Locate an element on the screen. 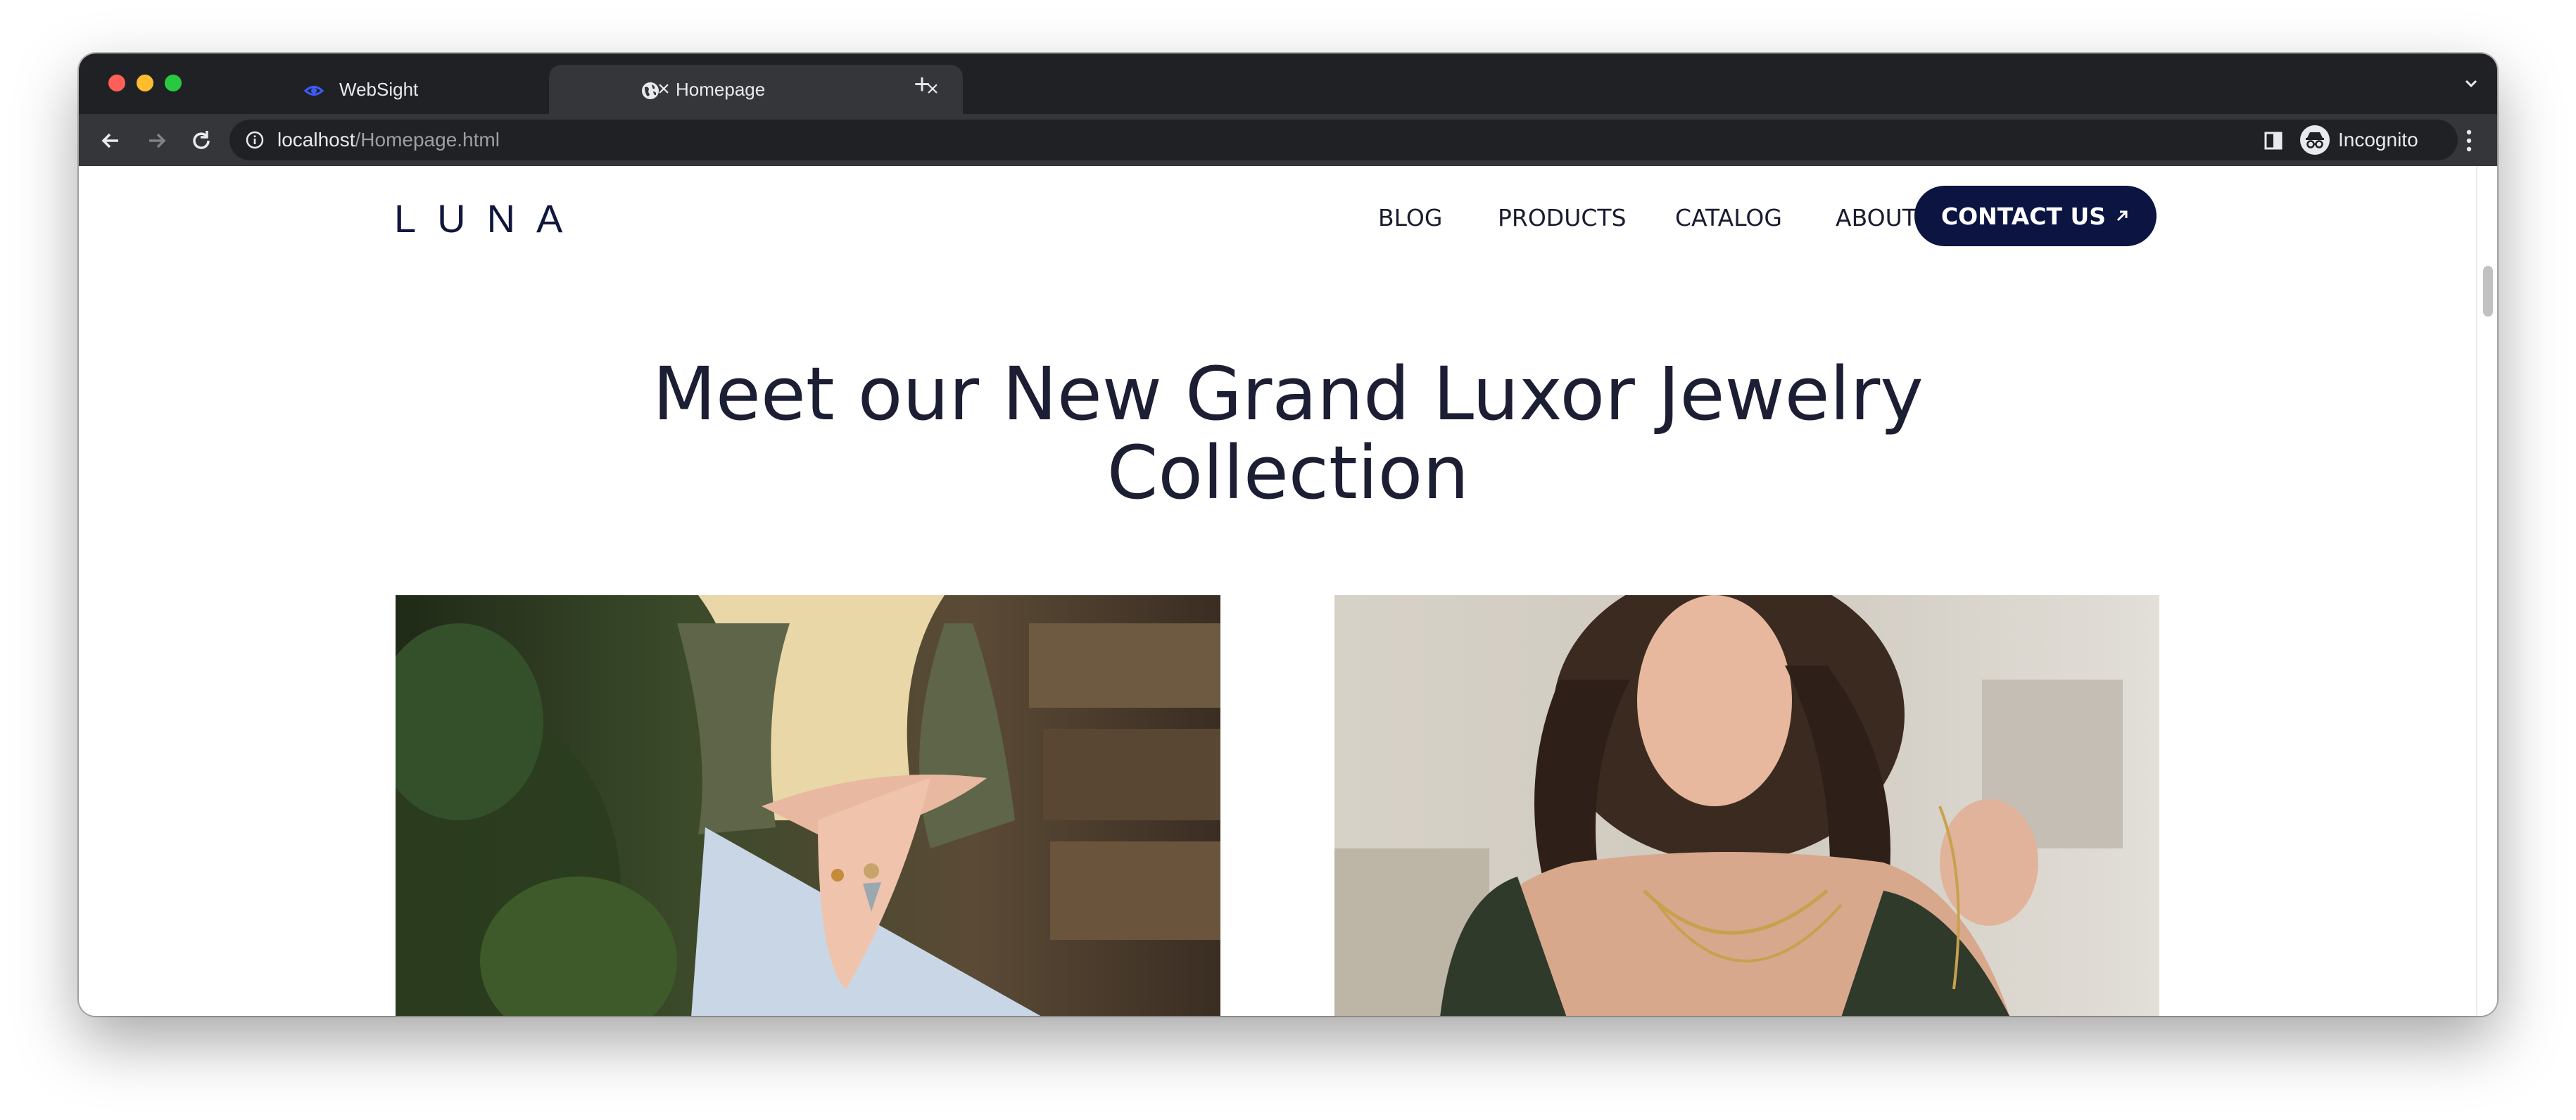 The width and height of the screenshot is (2576, 1120). url-text: localhost/Homepage.html is located at coordinates (388, 140).